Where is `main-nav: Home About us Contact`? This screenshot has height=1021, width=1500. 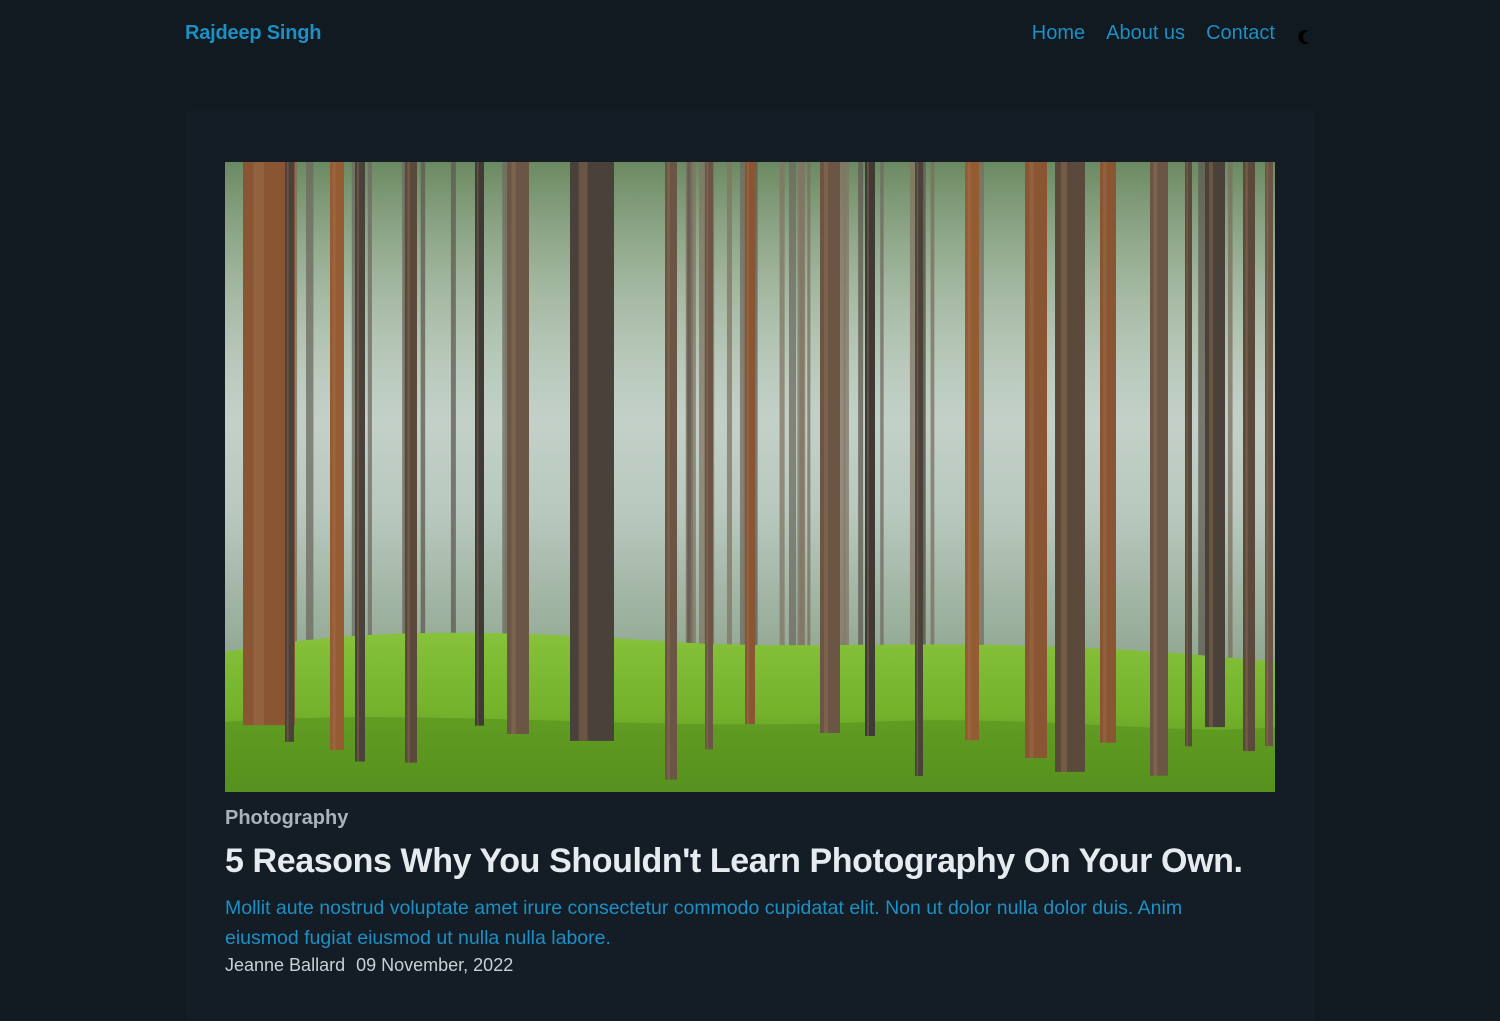
main-nav: Home About us Contact is located at coordinates (1153, 33).